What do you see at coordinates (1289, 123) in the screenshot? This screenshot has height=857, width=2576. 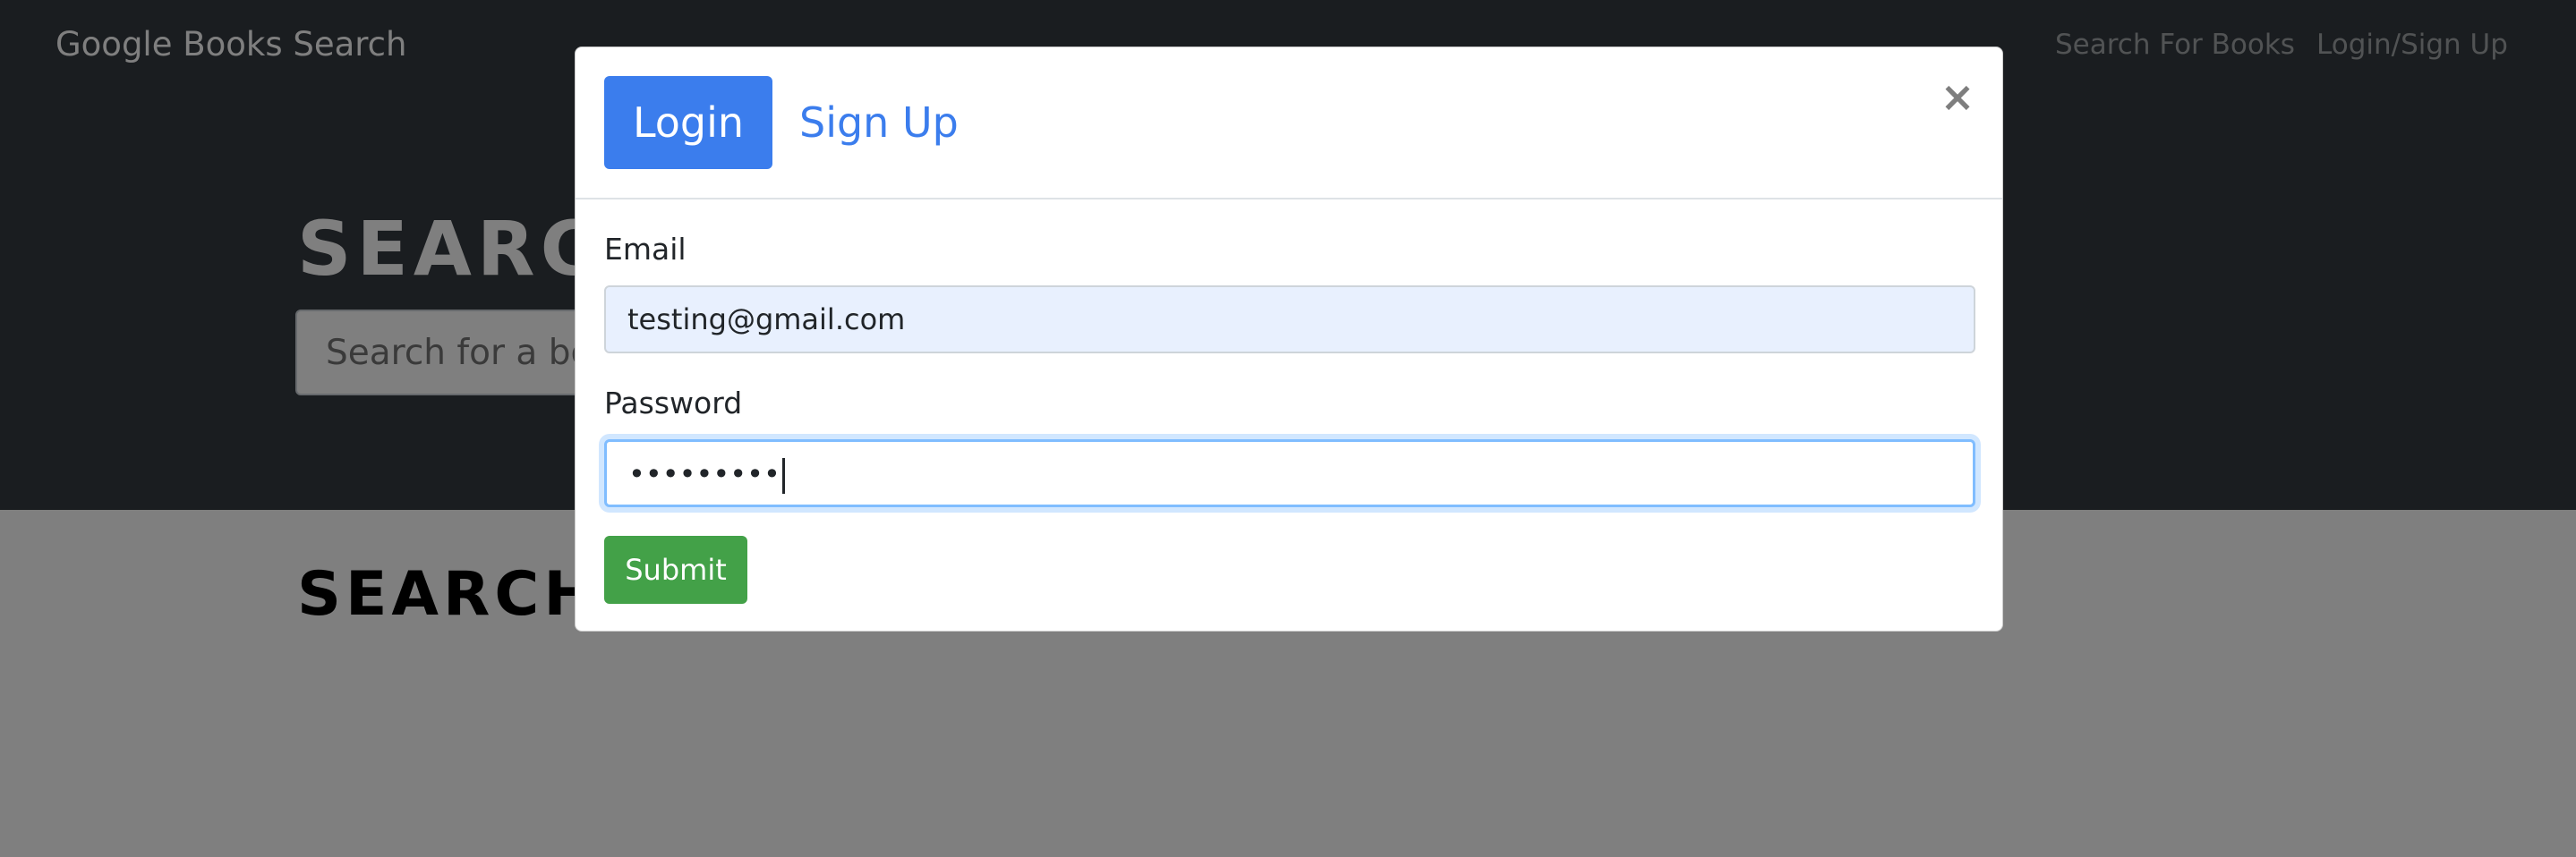 I see `modal-header: Login Sign Up ×` at bounding box center [1289, 123].